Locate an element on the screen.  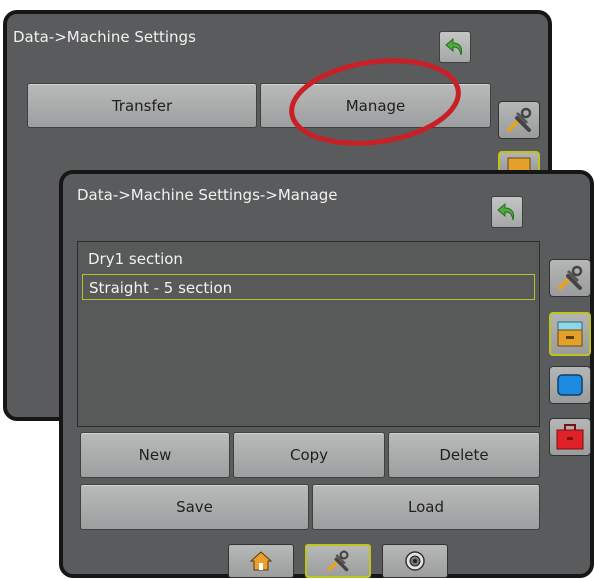
page-title: Data->Machine Settings is located at coordinates (104, 37).